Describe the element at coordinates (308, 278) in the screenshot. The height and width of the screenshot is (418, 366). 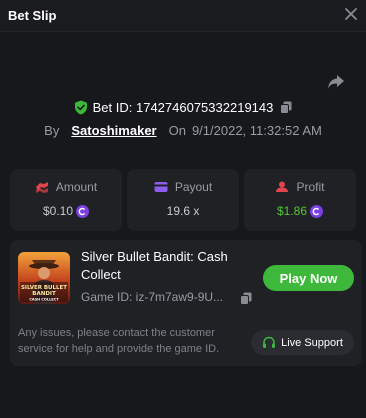
I see `play-now-button: Play Now` at that location.